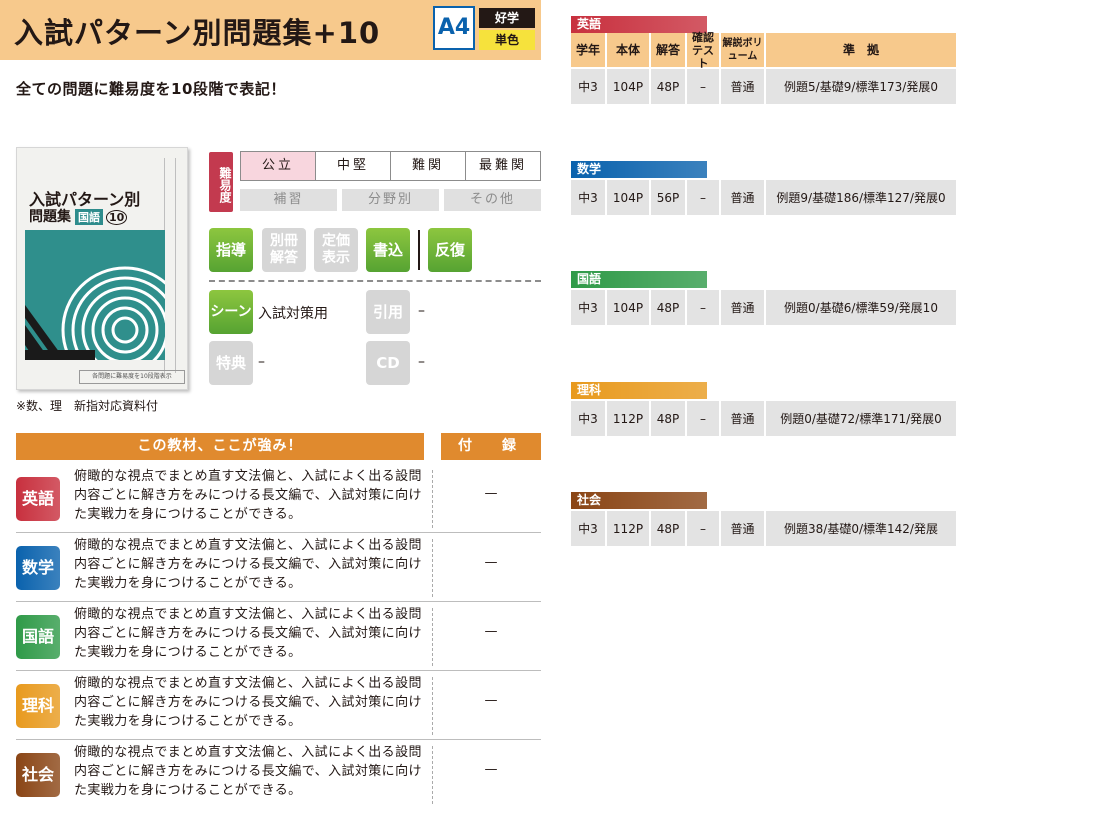  I want to click on cover-title-text: 問題集, so click(50, 217).